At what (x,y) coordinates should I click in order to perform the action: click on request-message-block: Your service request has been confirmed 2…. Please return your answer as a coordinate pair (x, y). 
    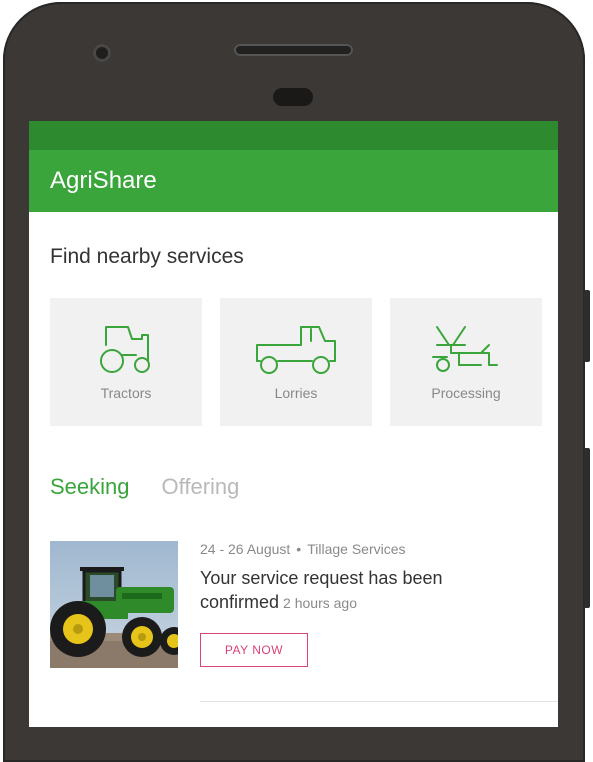
    Looking at the image, I should click on (350, 590).